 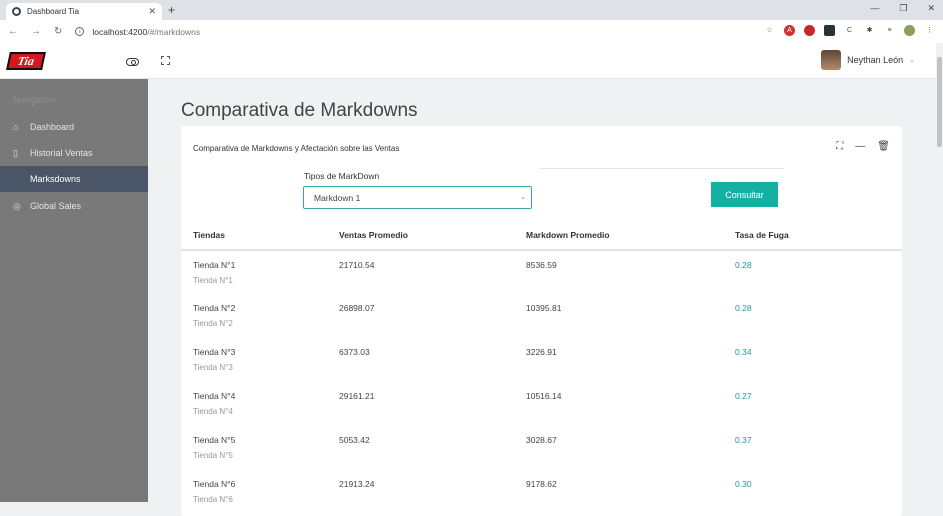 What do you see at coordinates (541, 484) in the screenshot?
I see `markdown-cell: 9178.62` at bounding box center [541, 484].